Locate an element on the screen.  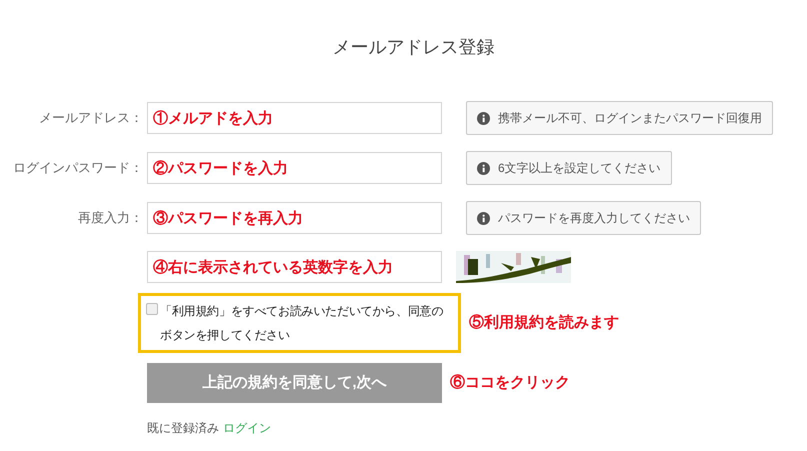
annotation: ⑥ココをクリック is located at coordinates (510, 382).